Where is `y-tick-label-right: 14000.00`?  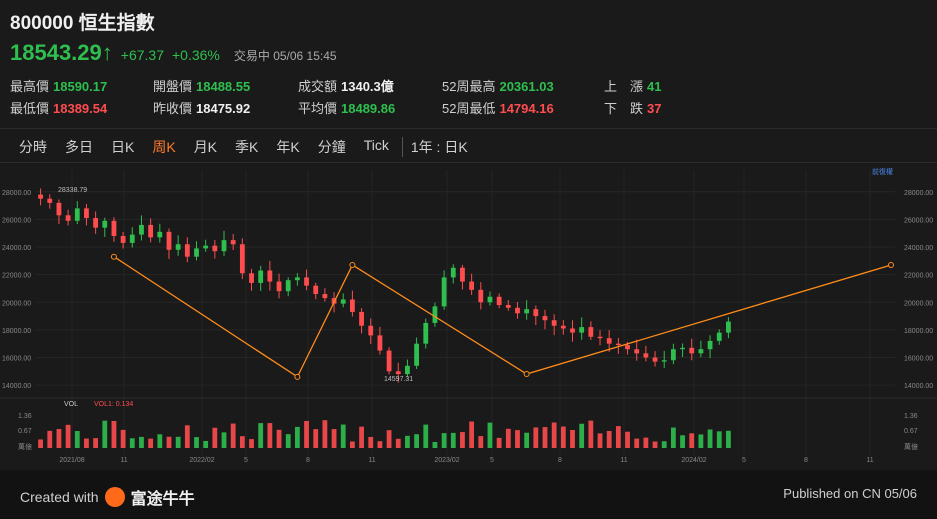 y-tick-label-right: 14000.00 is located at coordinates (918, 386).